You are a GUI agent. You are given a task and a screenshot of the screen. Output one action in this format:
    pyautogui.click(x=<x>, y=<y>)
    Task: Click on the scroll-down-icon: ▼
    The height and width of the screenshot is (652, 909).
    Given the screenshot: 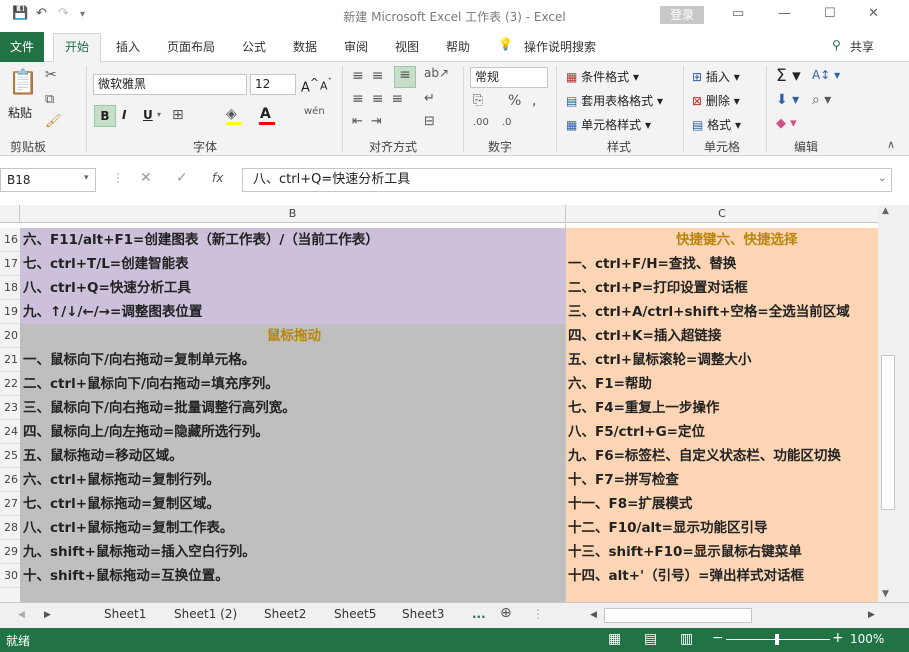 What is the action you would take?
    pyautogui.click(x=885, y=594)
    